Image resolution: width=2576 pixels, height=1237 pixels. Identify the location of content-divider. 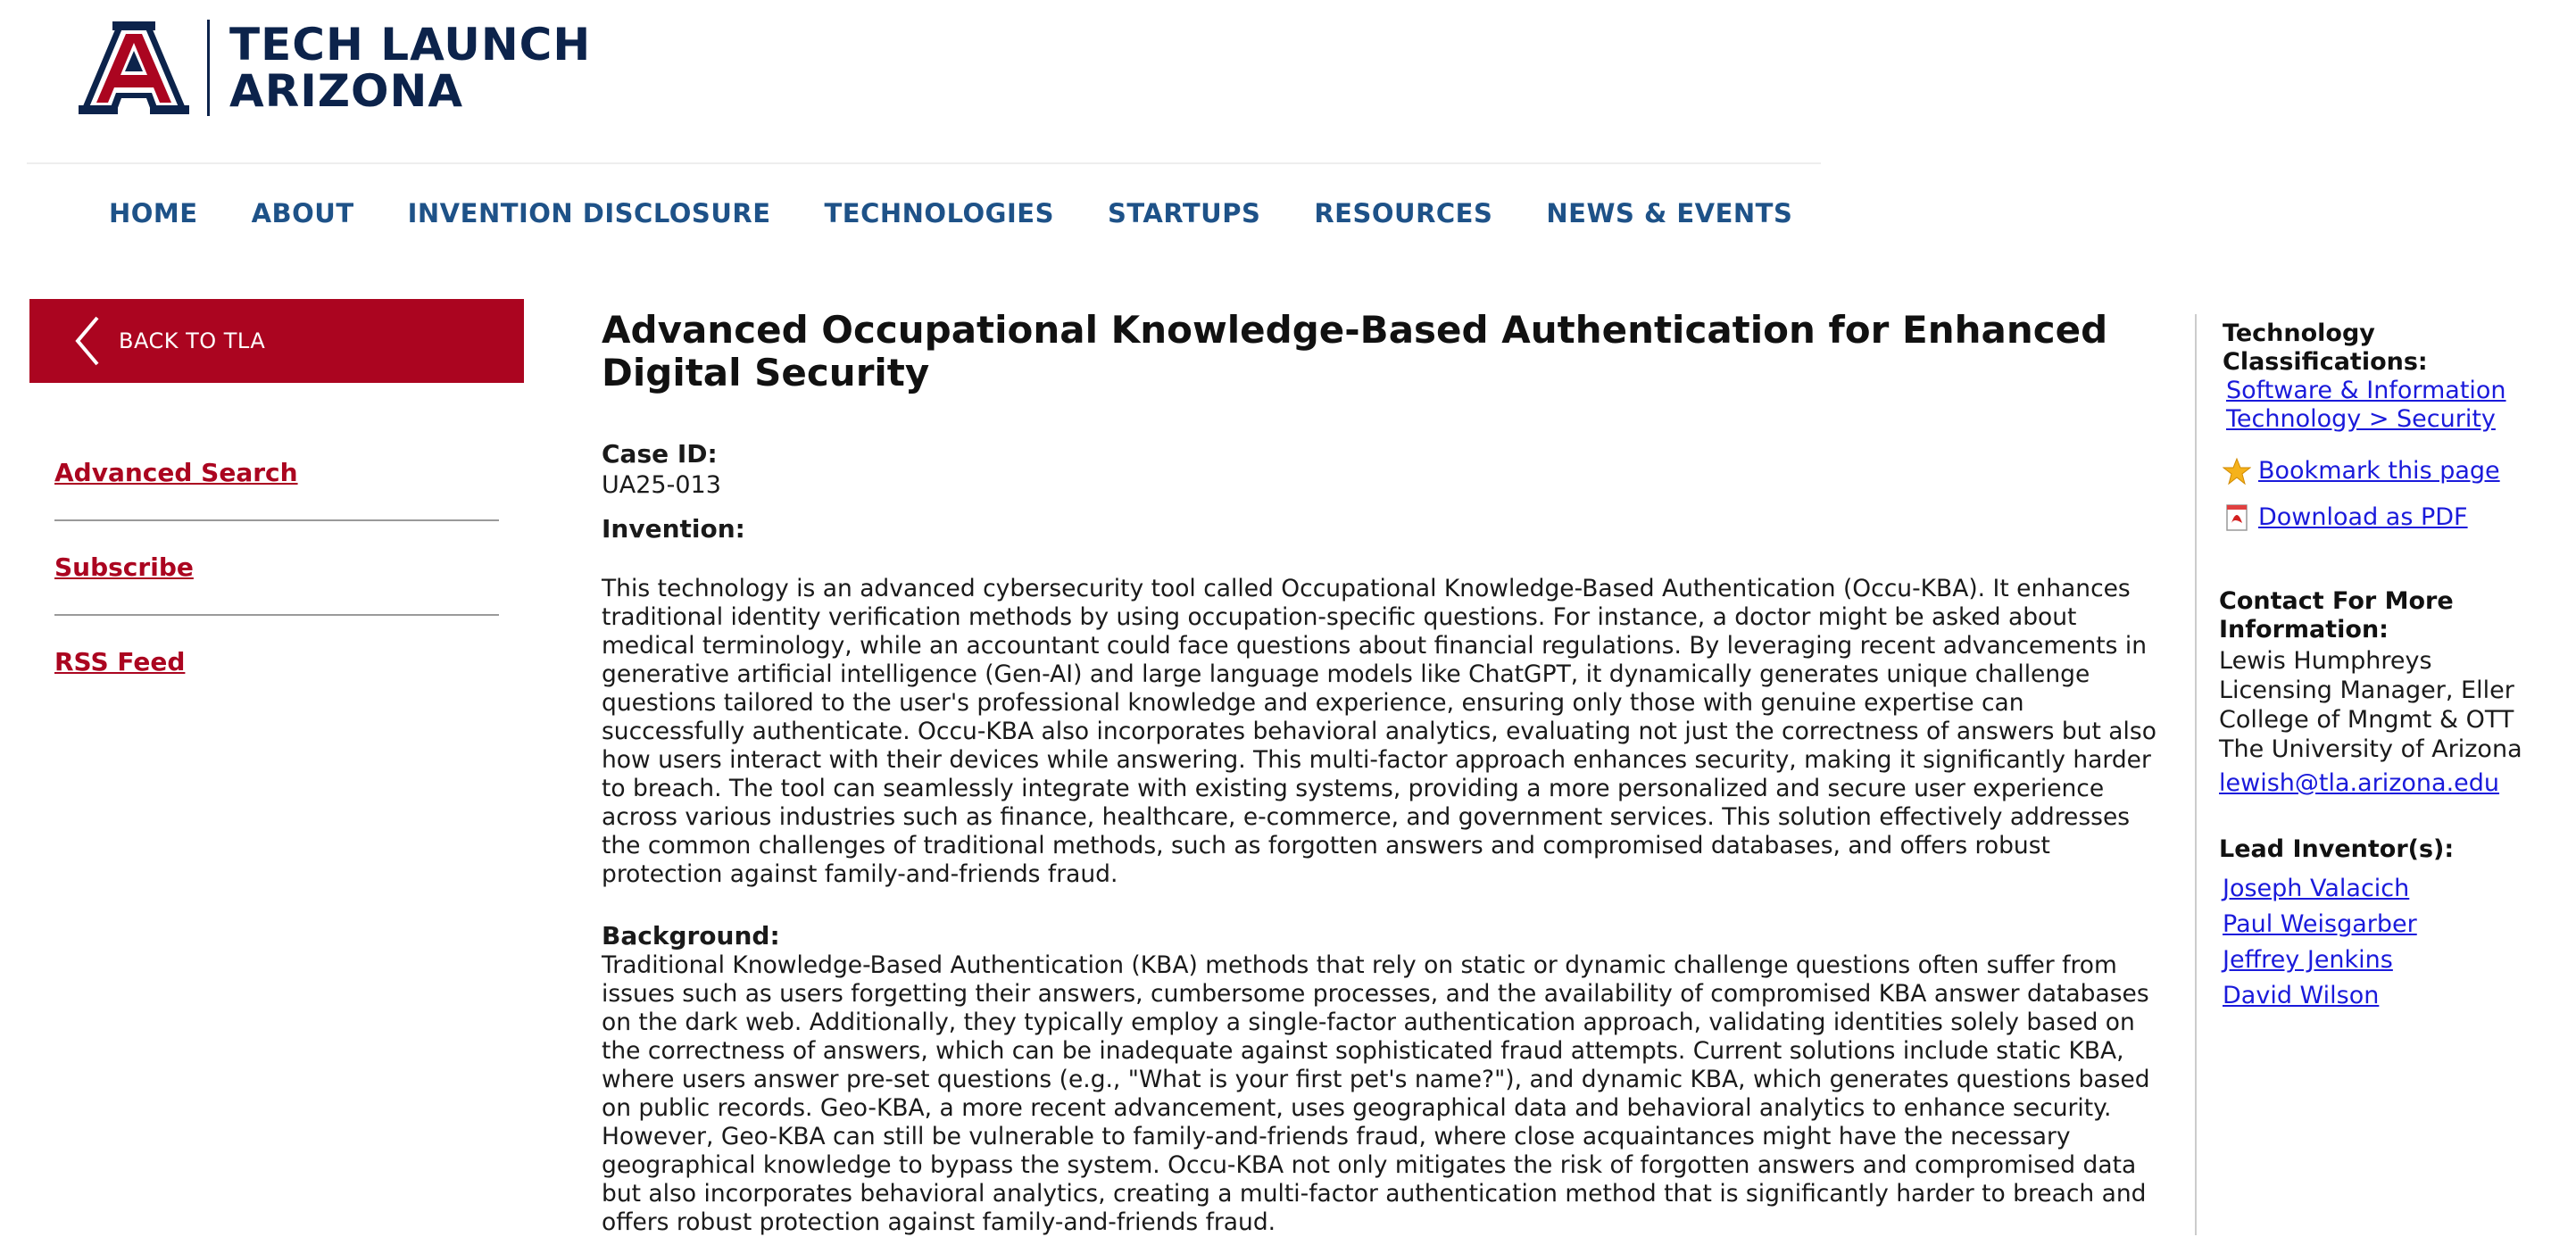
(2196, 774).